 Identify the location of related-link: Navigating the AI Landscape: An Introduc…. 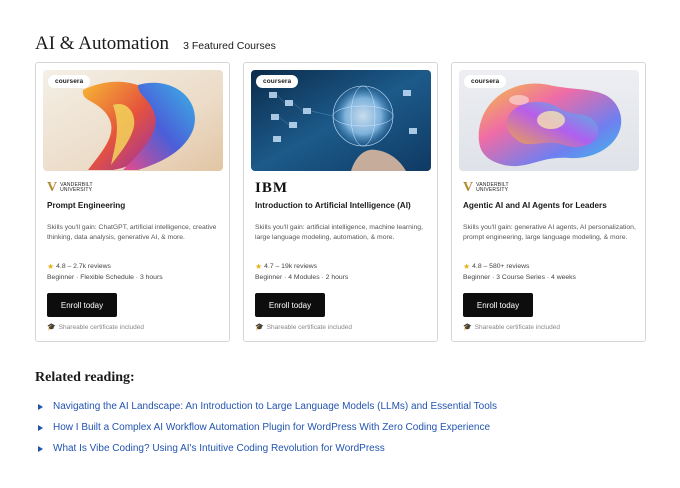
(275, 406).